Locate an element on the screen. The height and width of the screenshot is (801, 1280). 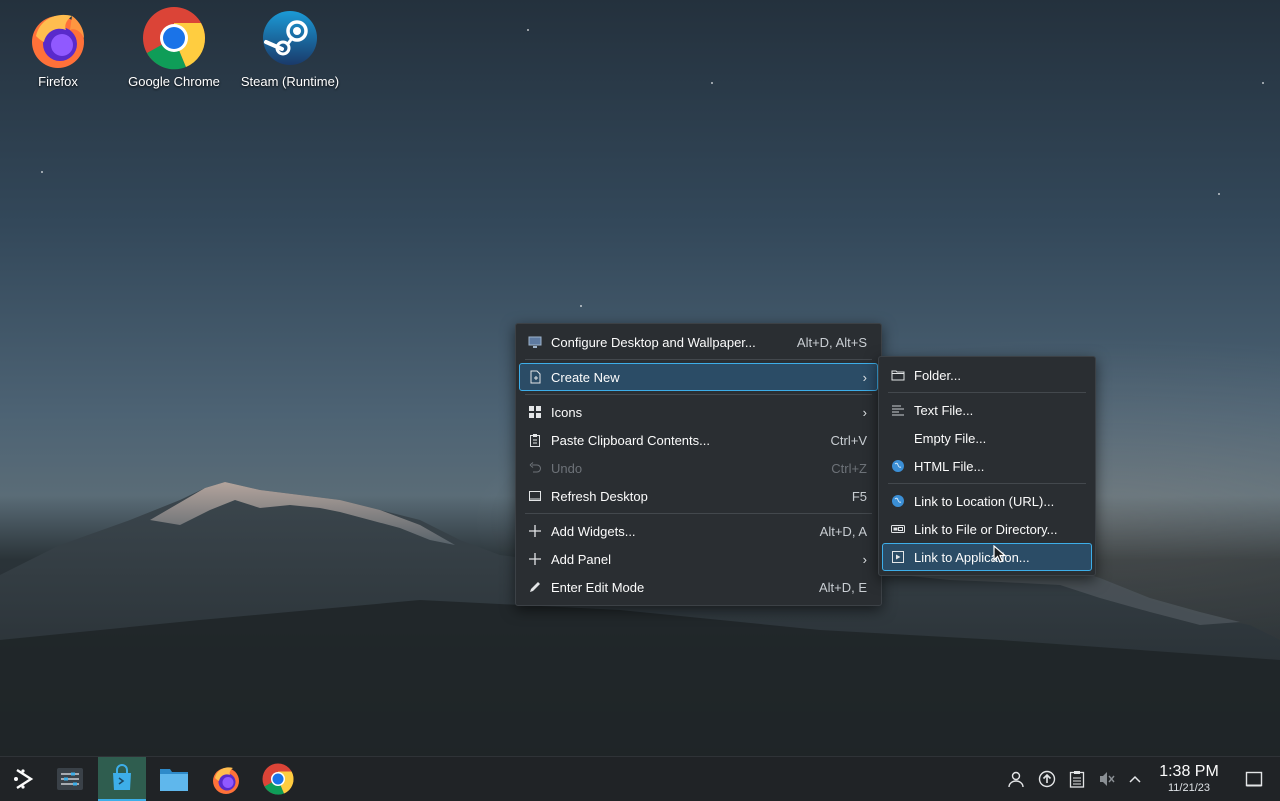
desktop-icon-chrome: Google Chrome is located at coordinates (174, 47).